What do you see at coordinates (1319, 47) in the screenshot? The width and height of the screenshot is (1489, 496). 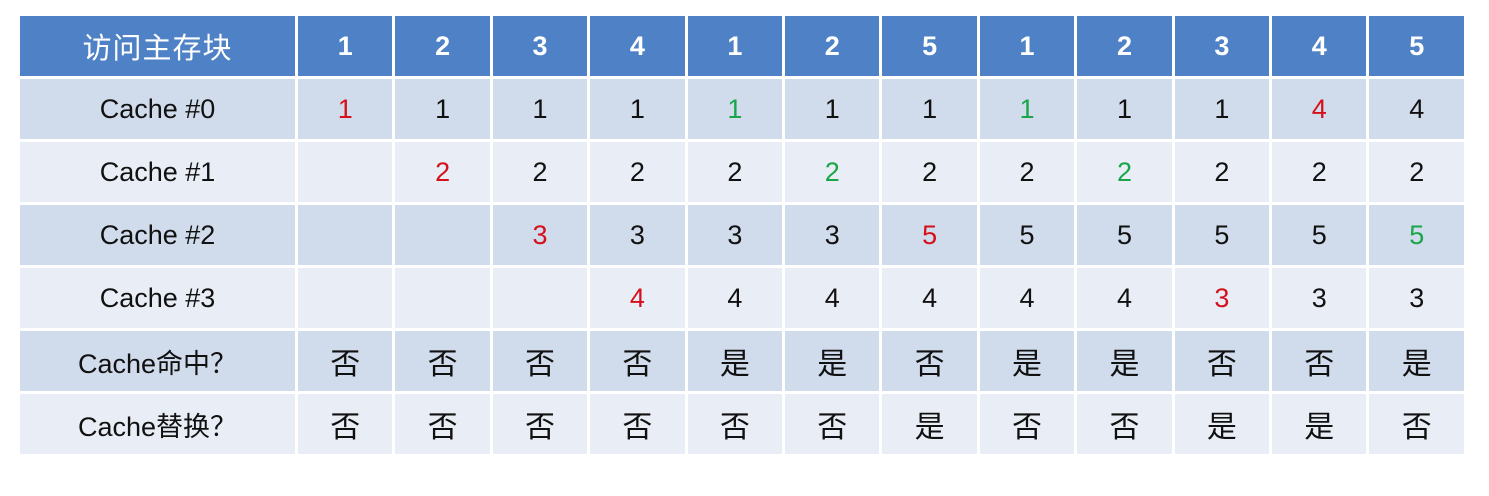 I see `header-block-11: 4` at bounding box center [1319, 47].